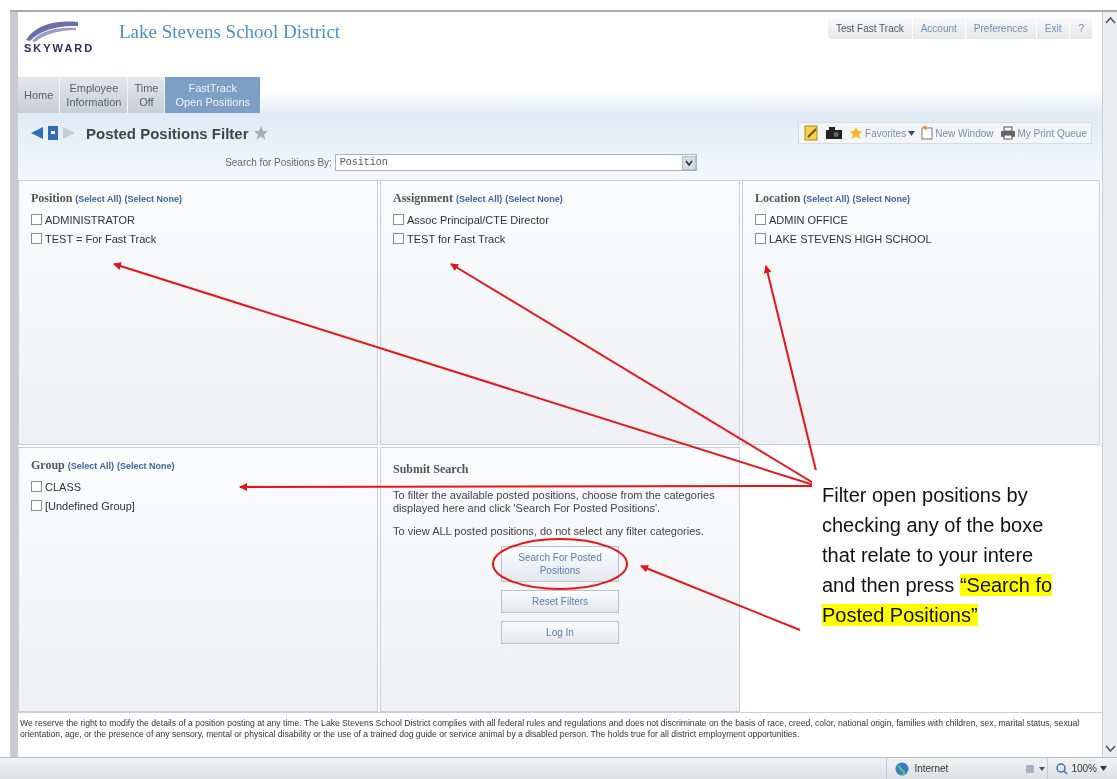  Describe the element at coordinates (925, 495) in the screenshot. I see `callout-text: Filter open positions by` at that location.